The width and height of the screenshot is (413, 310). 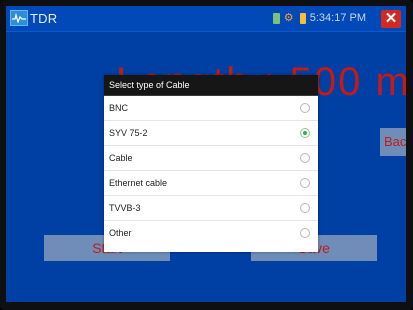 What do you see at coordinates (288, 18) in the screenshot?
I see `gear-icon: ⚙` at bounding box center [288, 18].